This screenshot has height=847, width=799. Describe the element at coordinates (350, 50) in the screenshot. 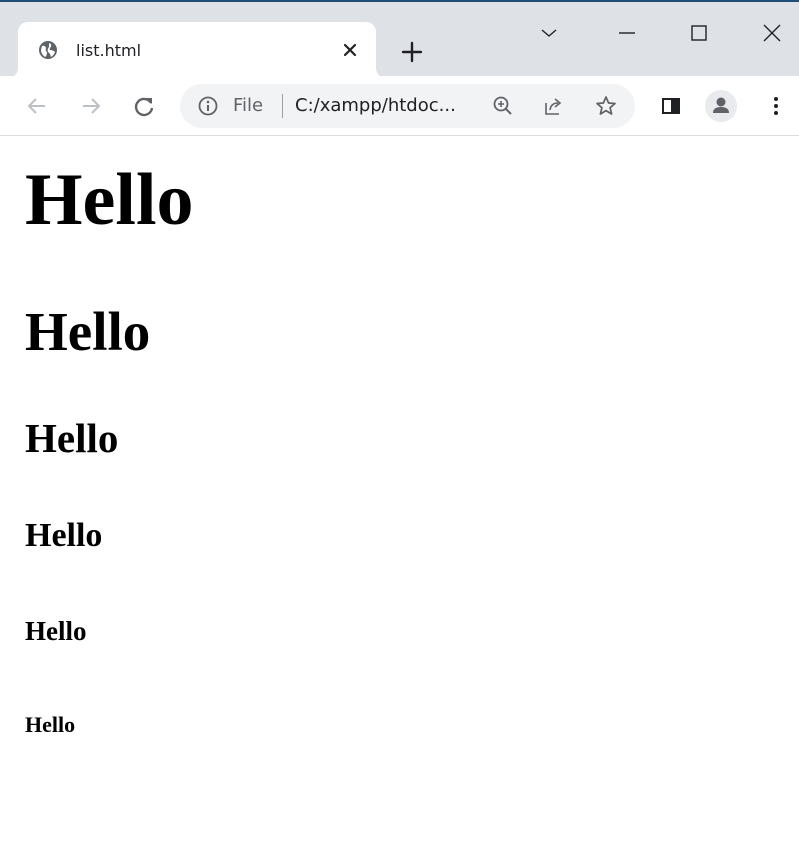

I see `tab-close-icon` at that location.